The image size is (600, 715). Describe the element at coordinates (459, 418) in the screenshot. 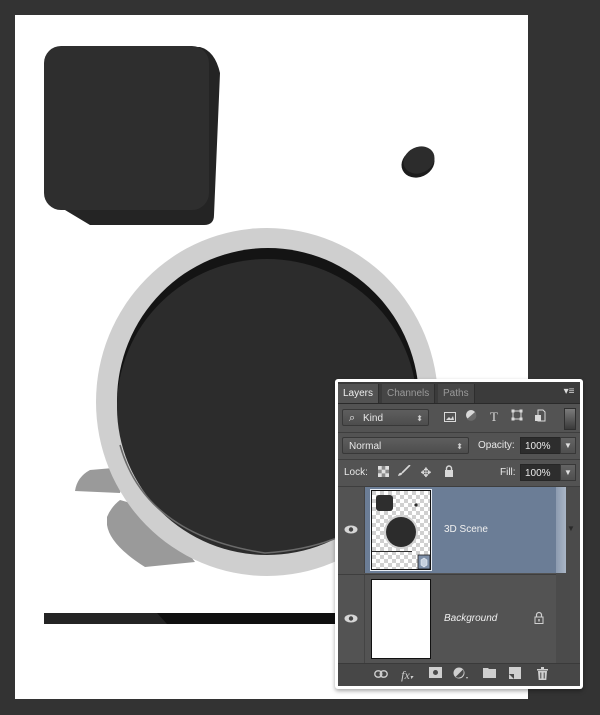

I see `filter-row: ⌕ Kind ⬍ T` at that location.